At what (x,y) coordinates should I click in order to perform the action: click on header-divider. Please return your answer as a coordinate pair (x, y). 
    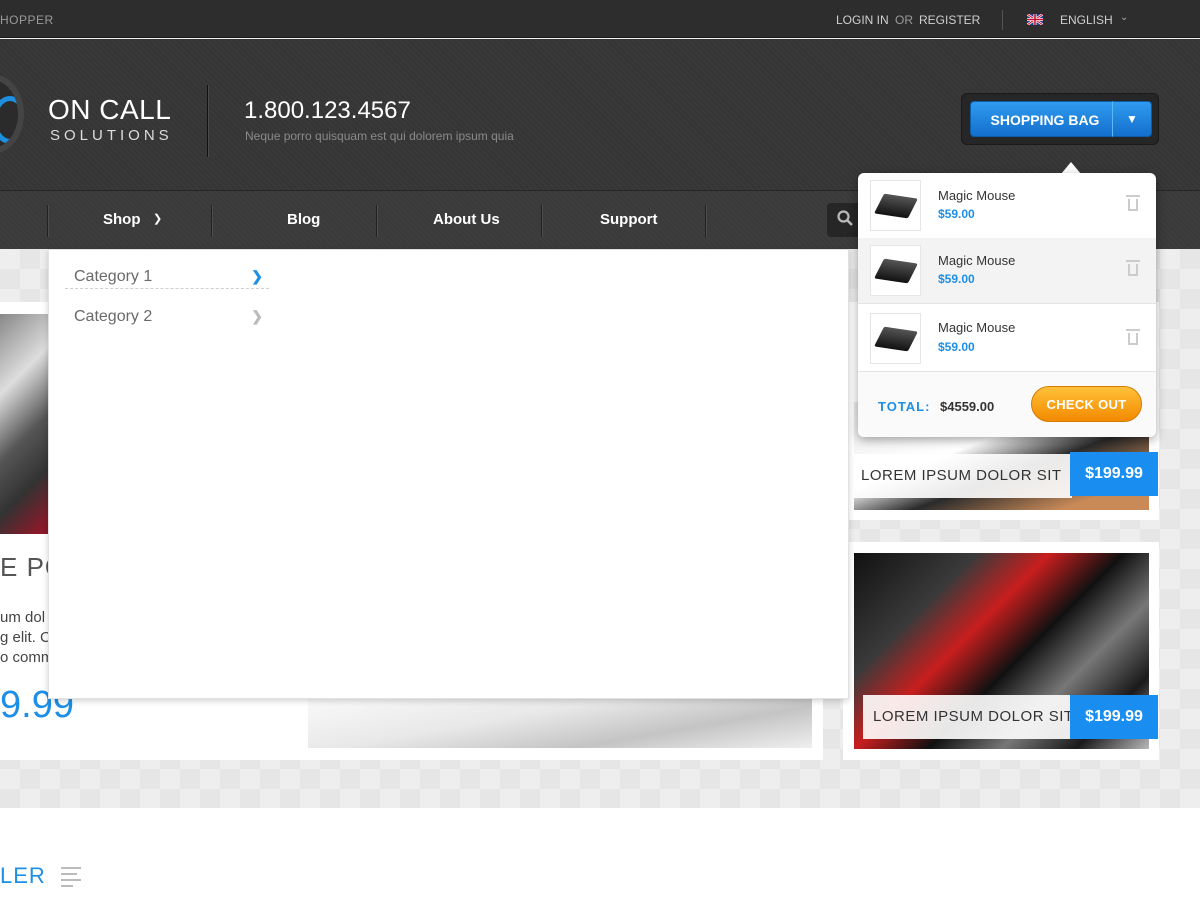
    Looking at the image, I should click on (208, 121).